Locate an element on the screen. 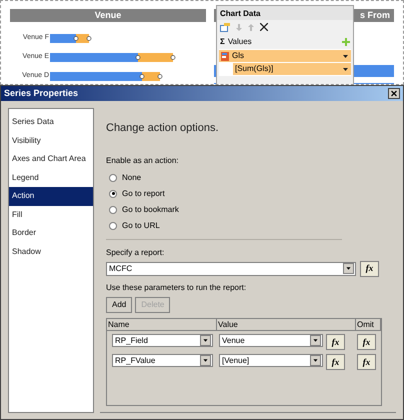 This screenshot has width=404, height=420. radio-option: None is located at coordinates (248, 178).